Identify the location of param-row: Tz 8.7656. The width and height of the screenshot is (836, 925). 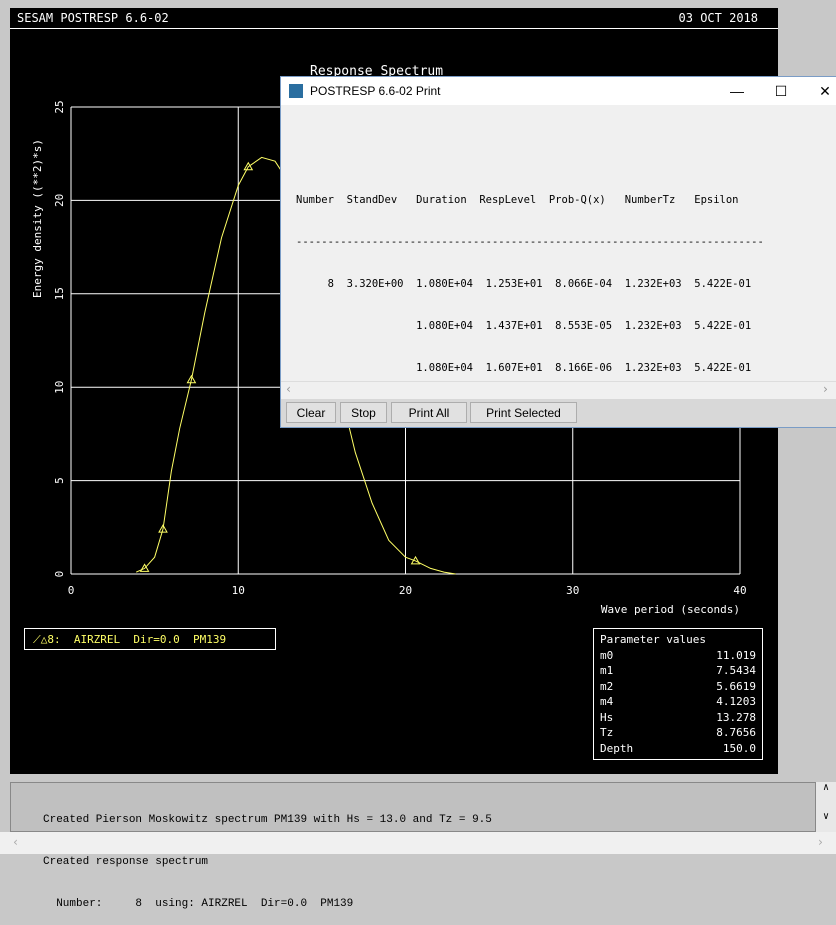
(678, 734).